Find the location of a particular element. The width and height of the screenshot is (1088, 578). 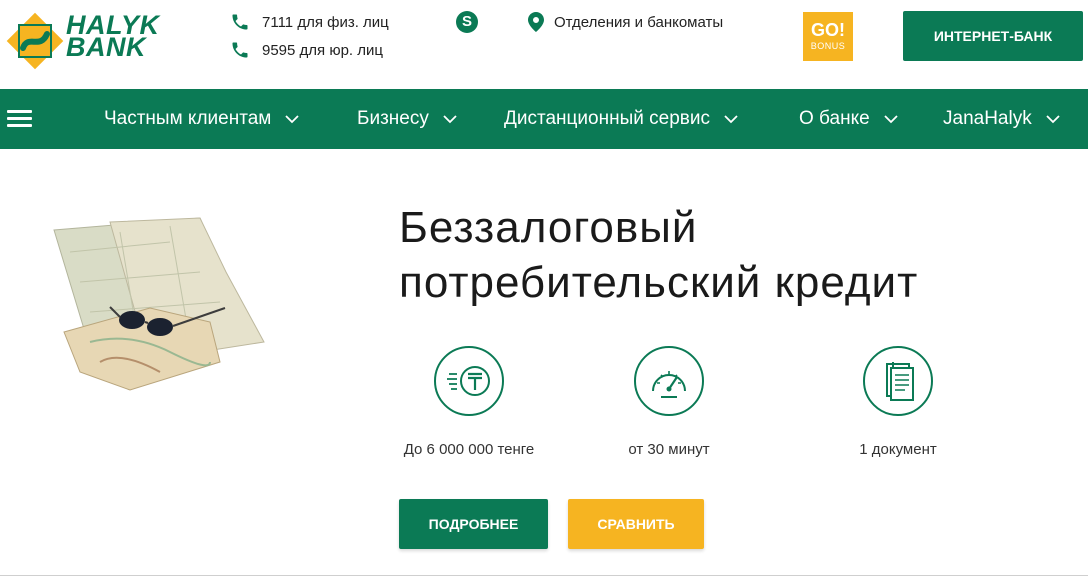

phone-legal-entities: 9595 для юр. лиц is located at coordinates (306, 50).